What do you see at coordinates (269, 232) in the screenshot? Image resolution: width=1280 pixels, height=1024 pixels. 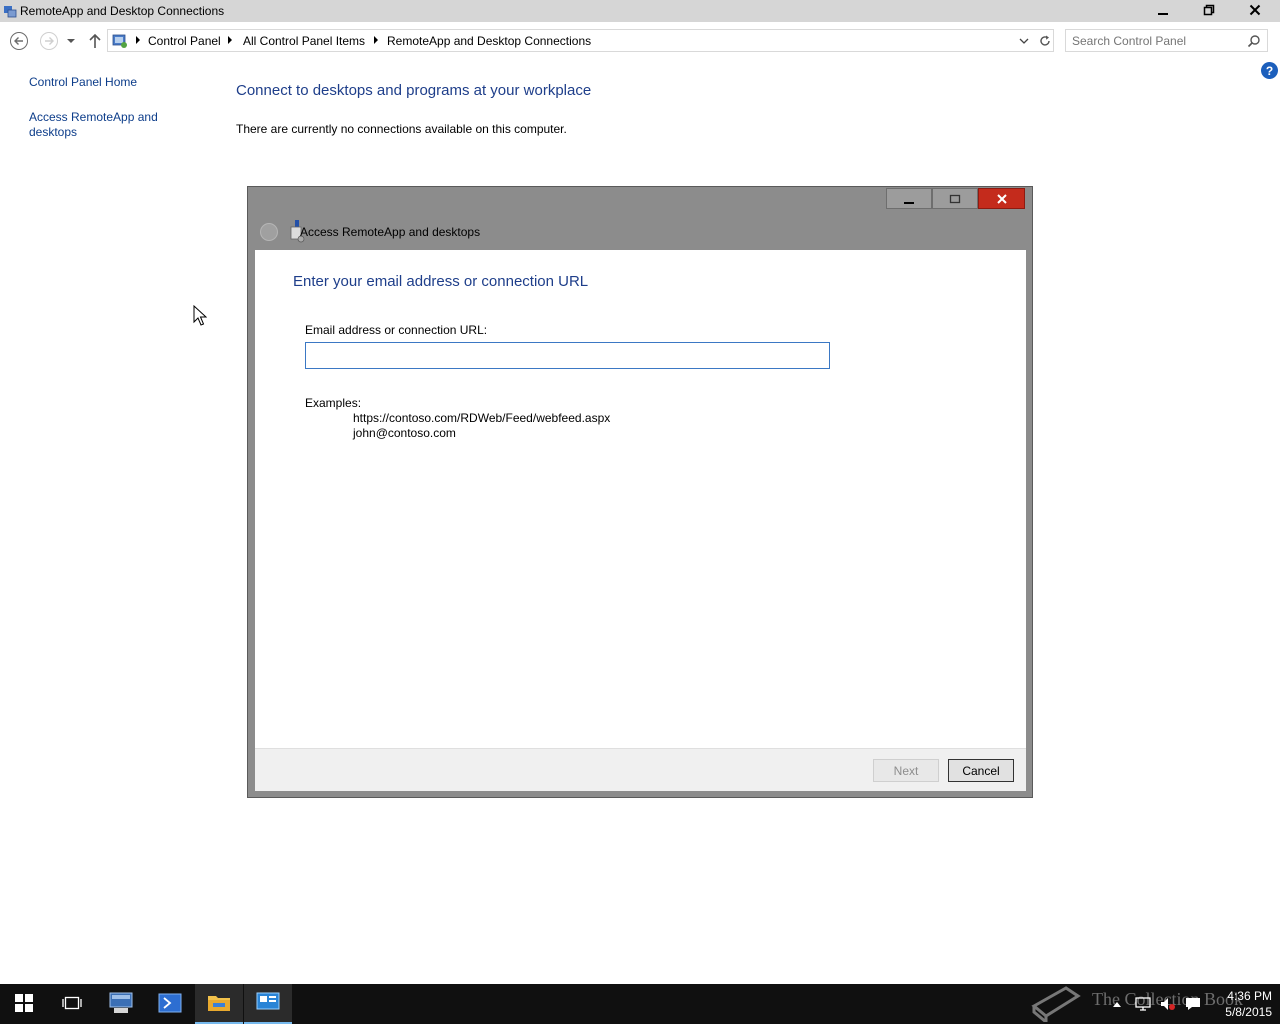 I see `dialog-back-button` at bounding box center [269, 232].